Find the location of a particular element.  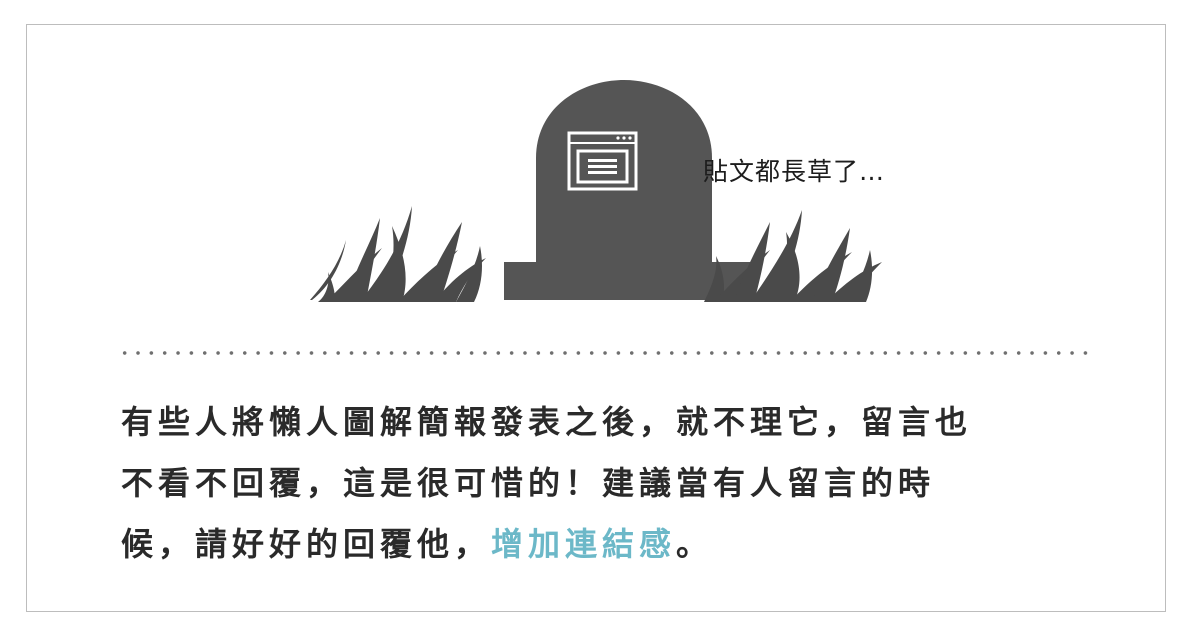

body-line-3: 候，請好好的回覆他，增加連結感。 is located at coordinates (611, 544).